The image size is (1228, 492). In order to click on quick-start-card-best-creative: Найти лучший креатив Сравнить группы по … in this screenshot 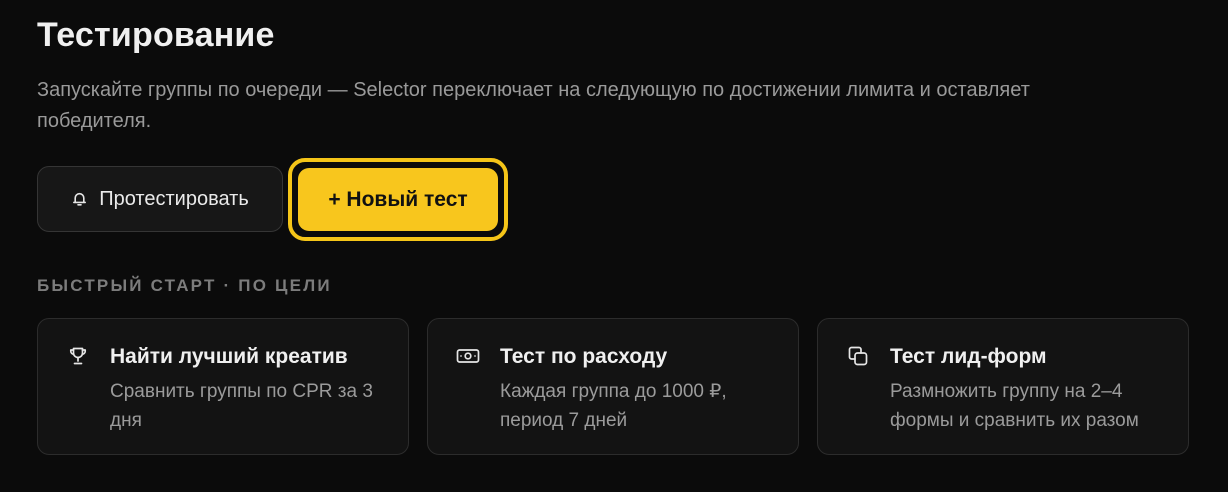, I will do `click(223, 386)`.